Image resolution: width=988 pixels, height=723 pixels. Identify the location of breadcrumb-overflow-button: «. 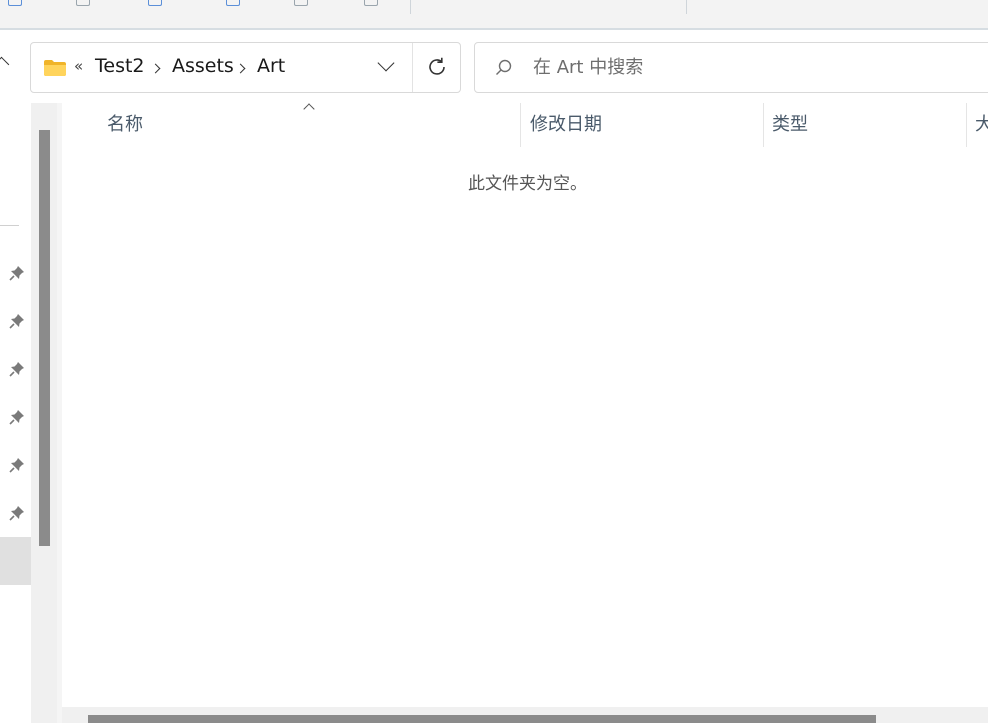
(78, 66).